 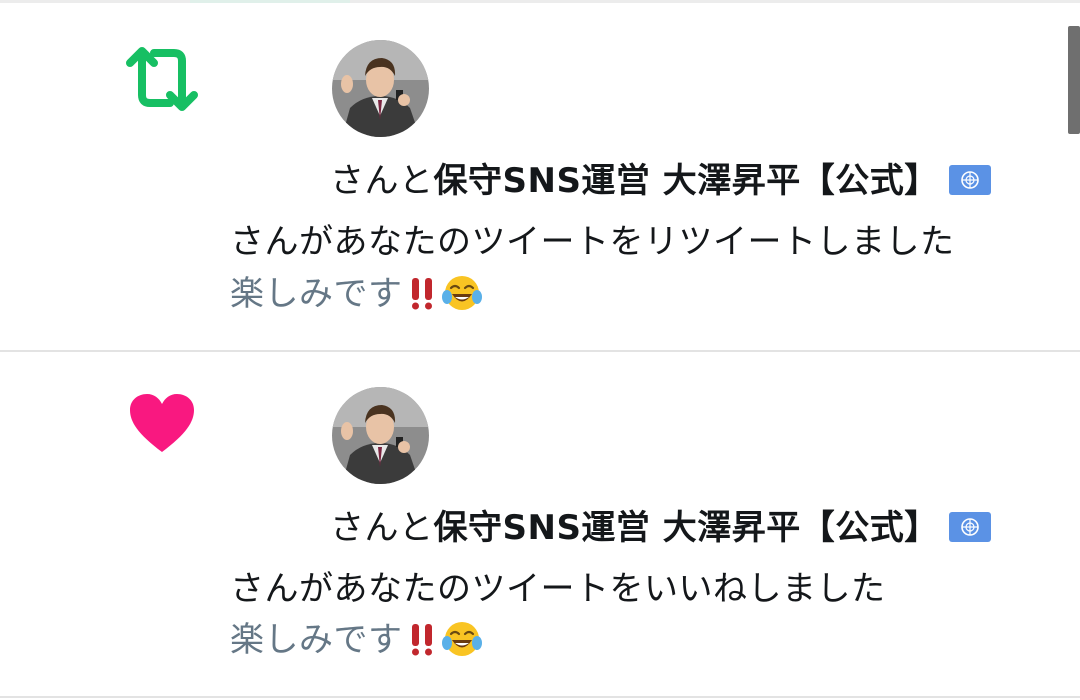 What do you see at coordinates (592, 242) in the screenshot?
I see `notification-action-text: さんがあなたのツイートをリツイートしました` at bounding box center [592, 242].